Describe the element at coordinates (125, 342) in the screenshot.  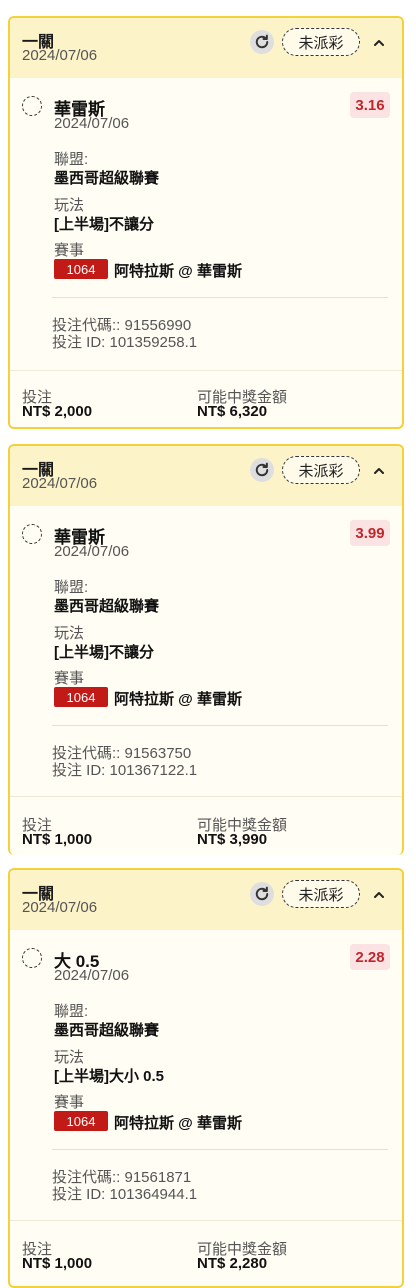
I see `bet-id: 投注 ID: 101359258.1` at that location.